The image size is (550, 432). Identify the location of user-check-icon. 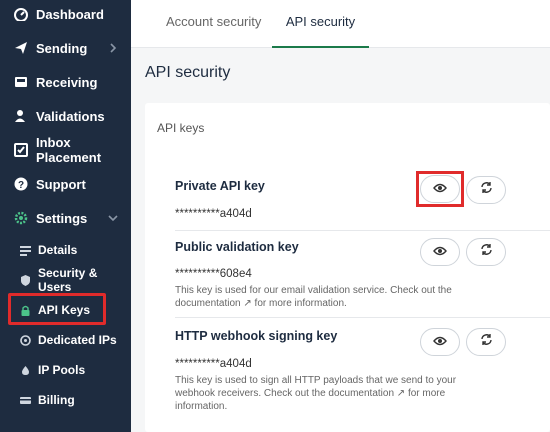
(21, 116).